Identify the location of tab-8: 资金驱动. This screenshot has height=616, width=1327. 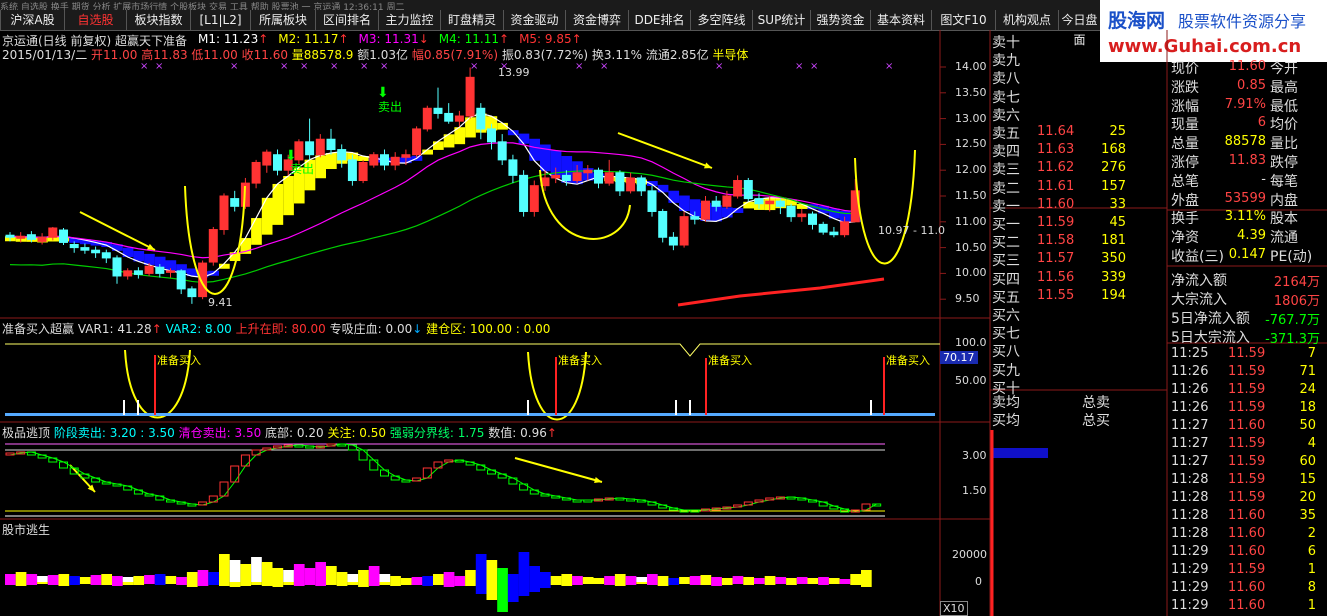
(534, 20).